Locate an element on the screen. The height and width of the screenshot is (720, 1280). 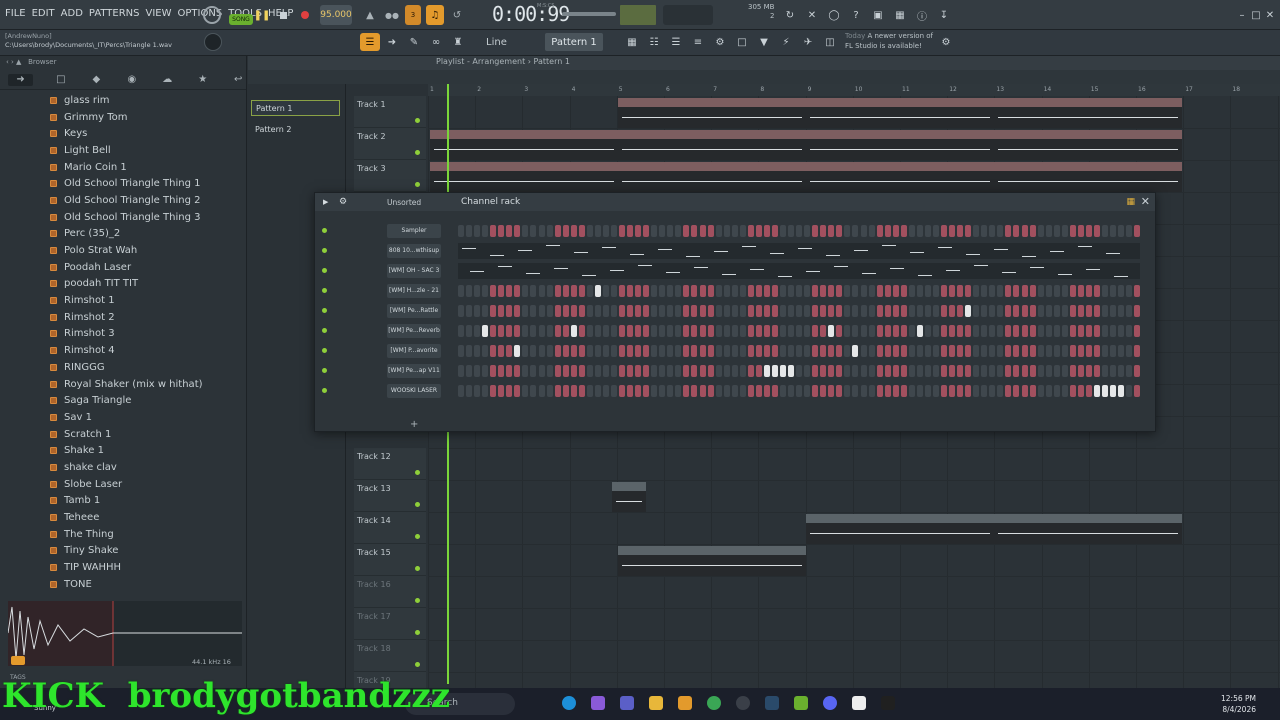
pattern-clip: Pattern 1 is located at coordinates (900, 529).